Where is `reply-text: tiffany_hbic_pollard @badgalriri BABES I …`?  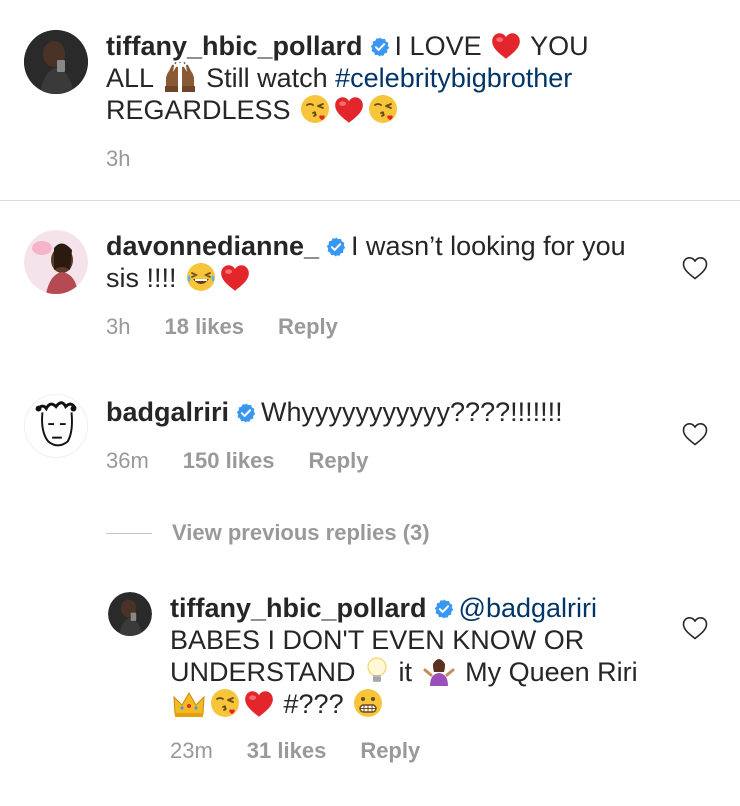 reply-text: tiffany_hbic_pollard @badgalriri BABES I … is located at coordinates (404, 656).